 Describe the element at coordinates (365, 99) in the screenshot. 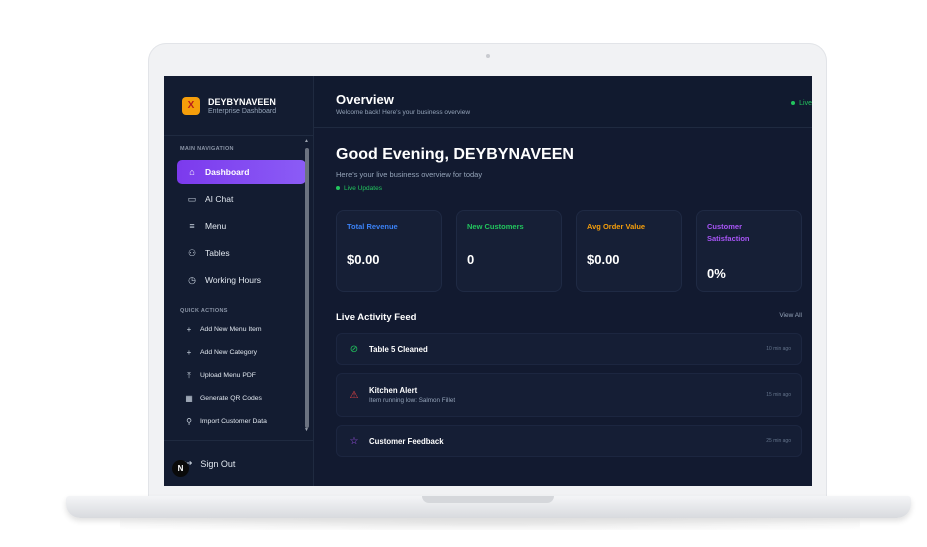

I see `page-title: Overview` at that location.